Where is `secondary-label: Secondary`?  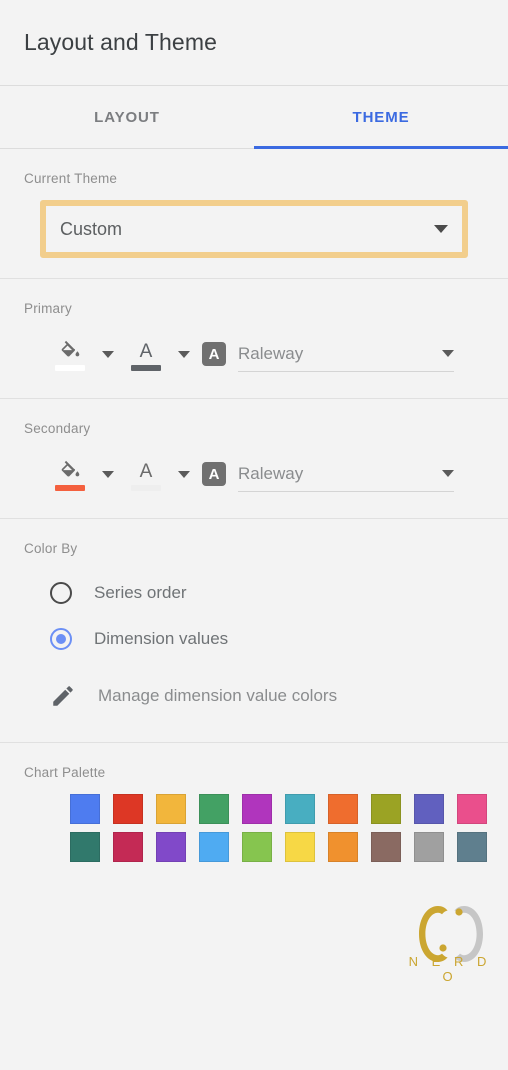
secondary-label: Secondary is located at coordinates (57, 428).